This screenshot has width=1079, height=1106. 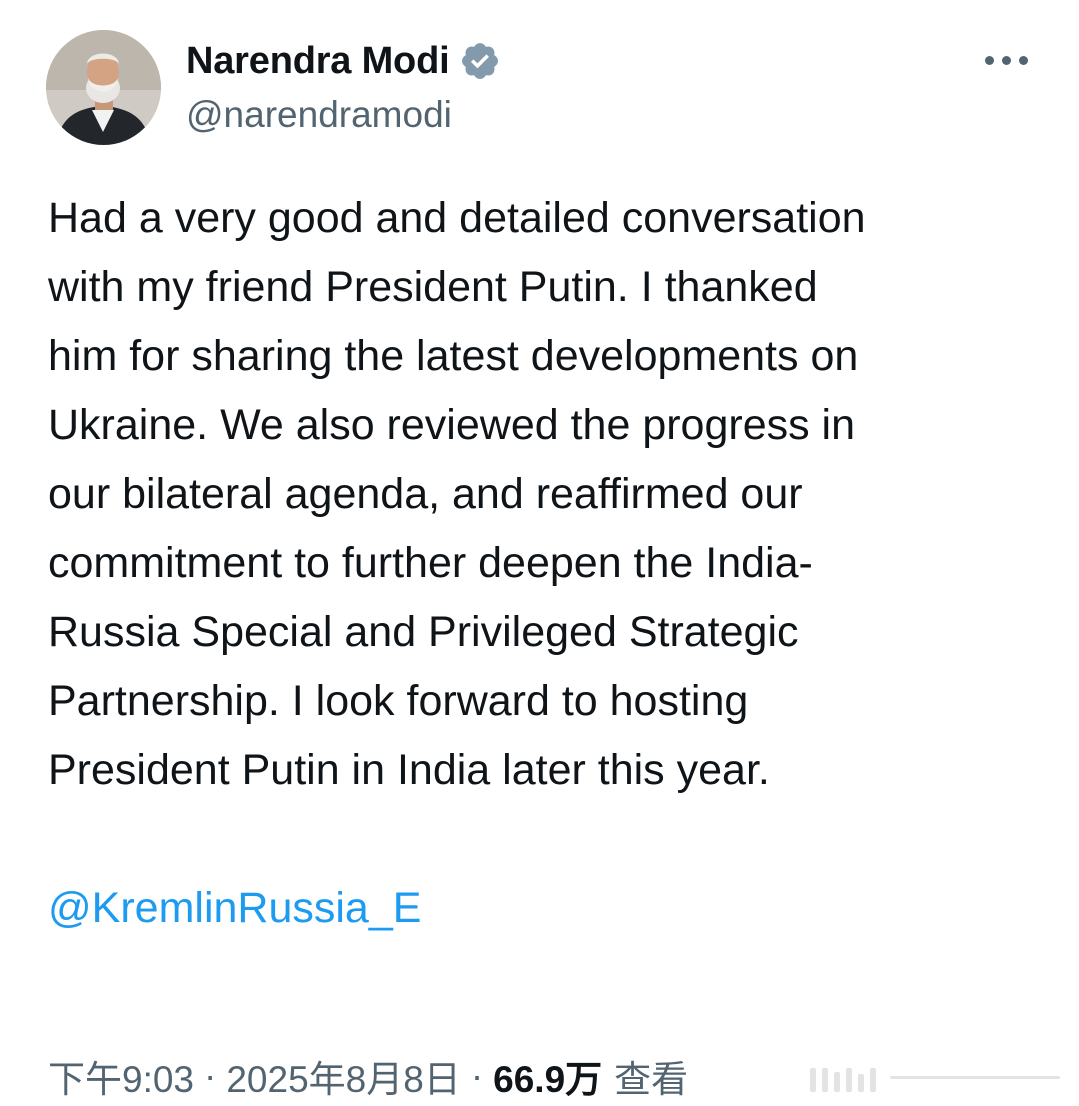 What do you see at coordinates (398, 701) in the screenshot?
I see `tweet-text-line: Partnership. I look forward to hosting` at bounding box center [398, 701].